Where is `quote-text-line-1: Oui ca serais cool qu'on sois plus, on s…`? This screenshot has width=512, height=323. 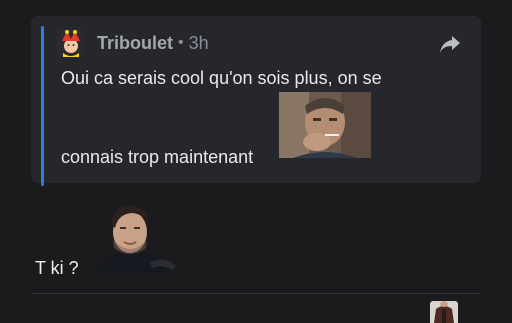 quote-text-line-1: Oui ca serais cool qu'on sois plus, on s… is located at coordinates (221, 78).